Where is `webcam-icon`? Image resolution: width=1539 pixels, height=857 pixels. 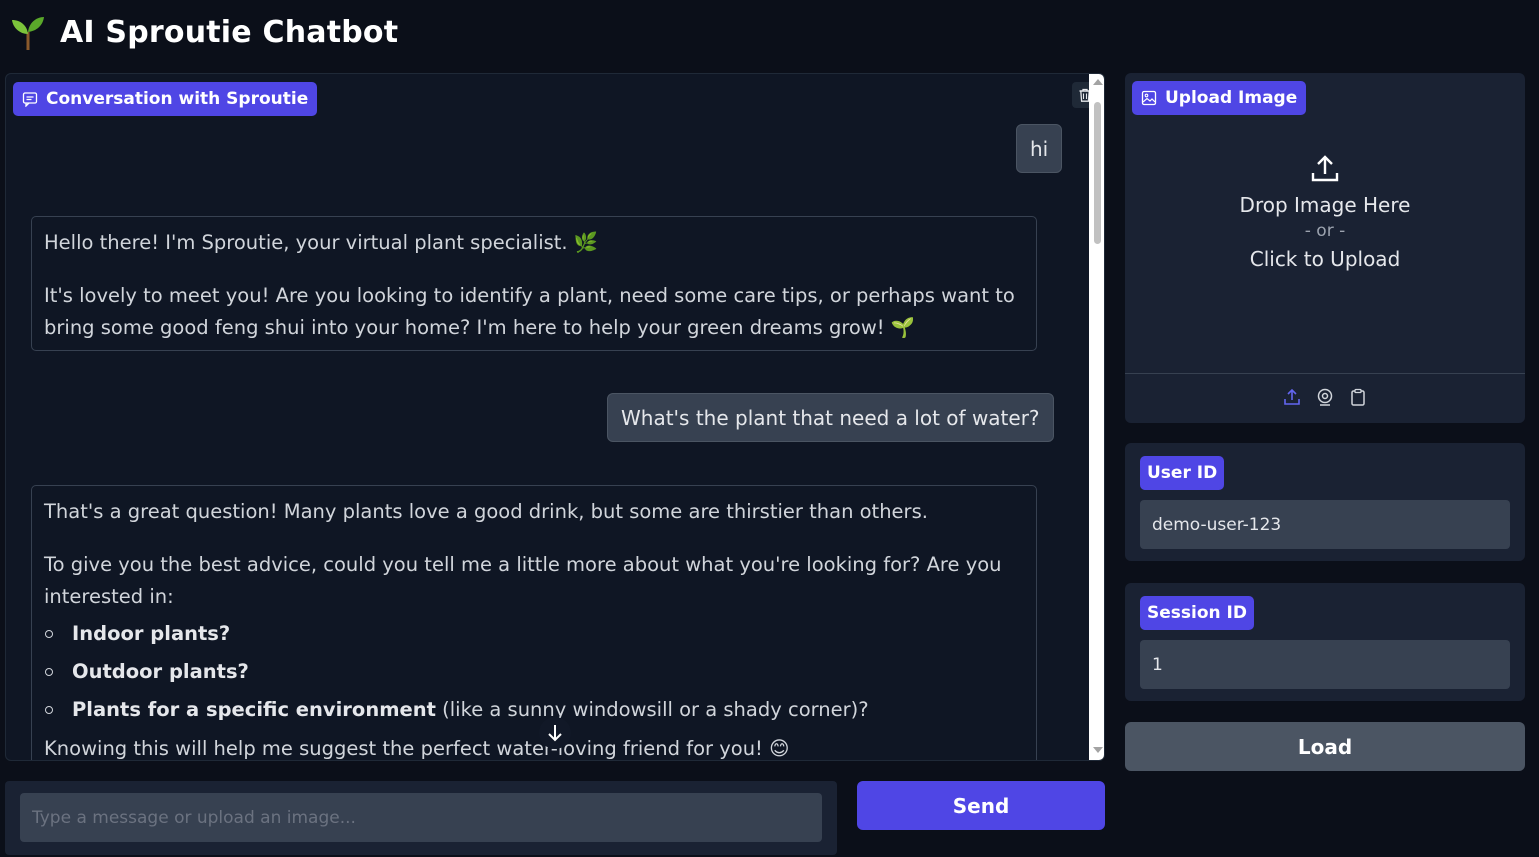 webcam-icon is located at coordinates (1325, 397).